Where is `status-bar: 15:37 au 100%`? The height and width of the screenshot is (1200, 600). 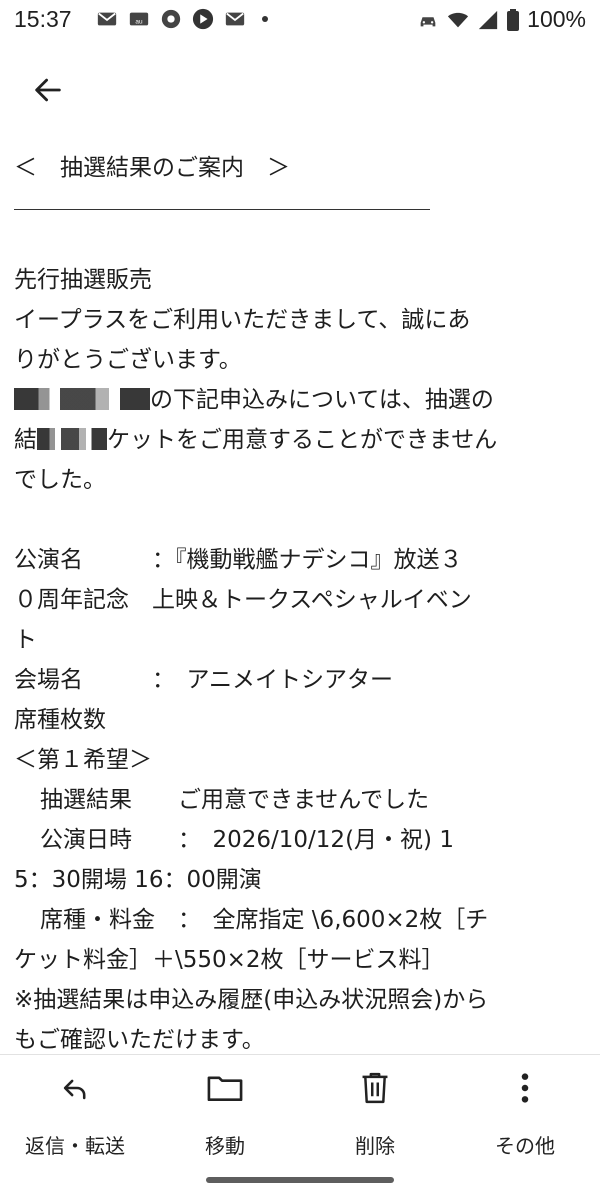
status-bar: 15:37 au 100% is located at coordinates (300, 21).